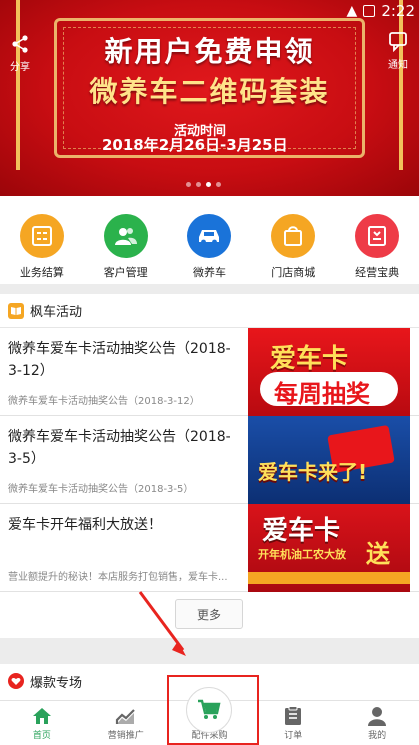  I want to click on activity-header: 枫车活动, so click(209, 311).